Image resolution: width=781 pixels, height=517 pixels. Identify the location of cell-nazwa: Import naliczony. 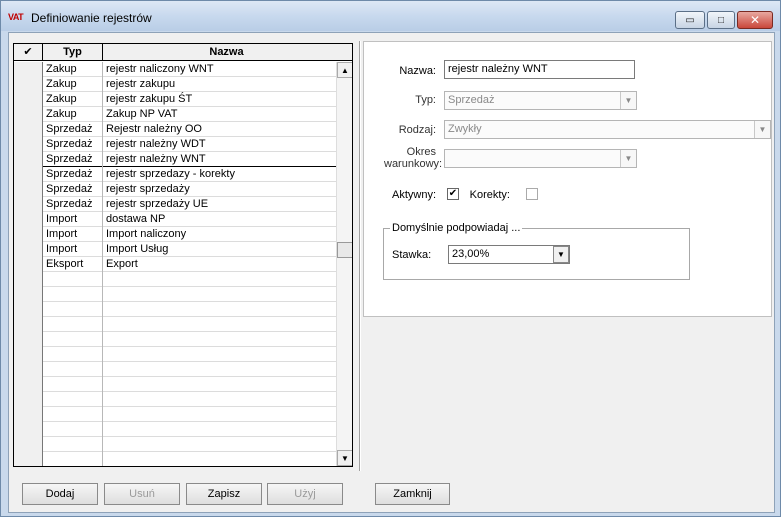
(146, 234).